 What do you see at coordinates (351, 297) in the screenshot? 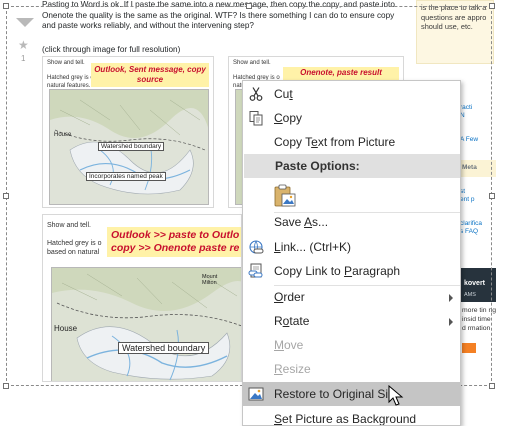
I see `menu-item-order: Order` at bounding box center [351, 297].